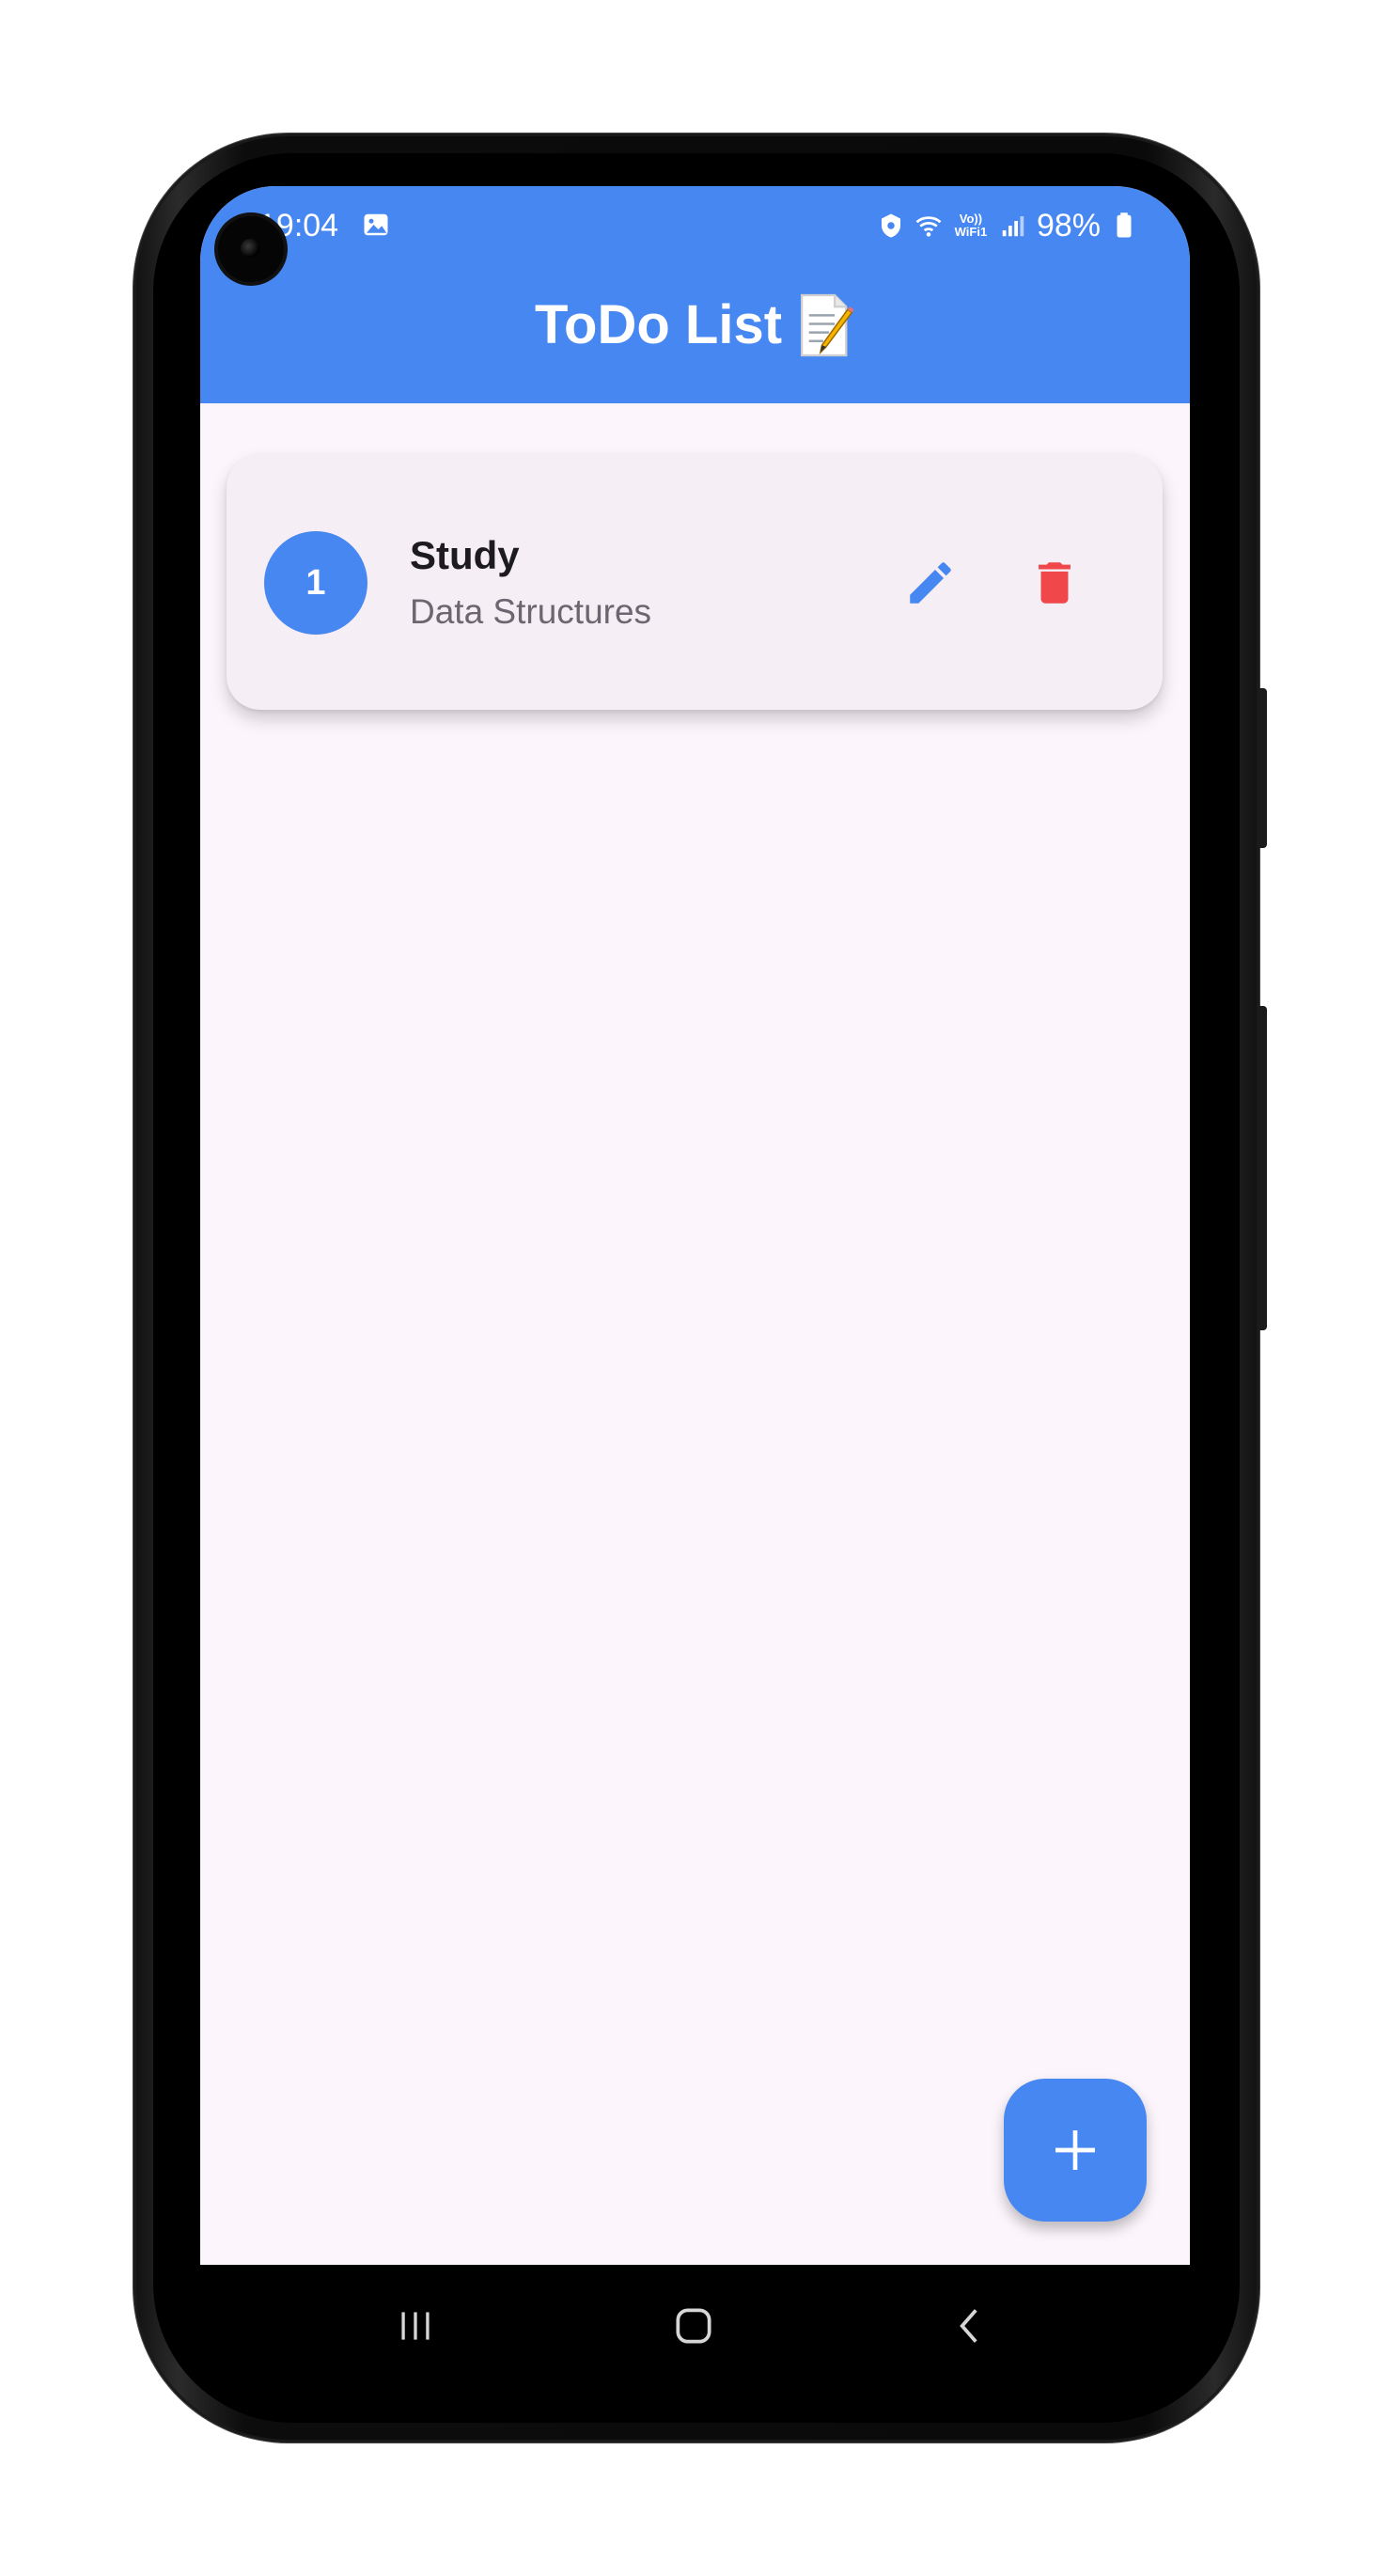  Describe the element at coordinates (695, 582) in the screenshot. I see `task-card: 1 Study Data Structures` at that location.